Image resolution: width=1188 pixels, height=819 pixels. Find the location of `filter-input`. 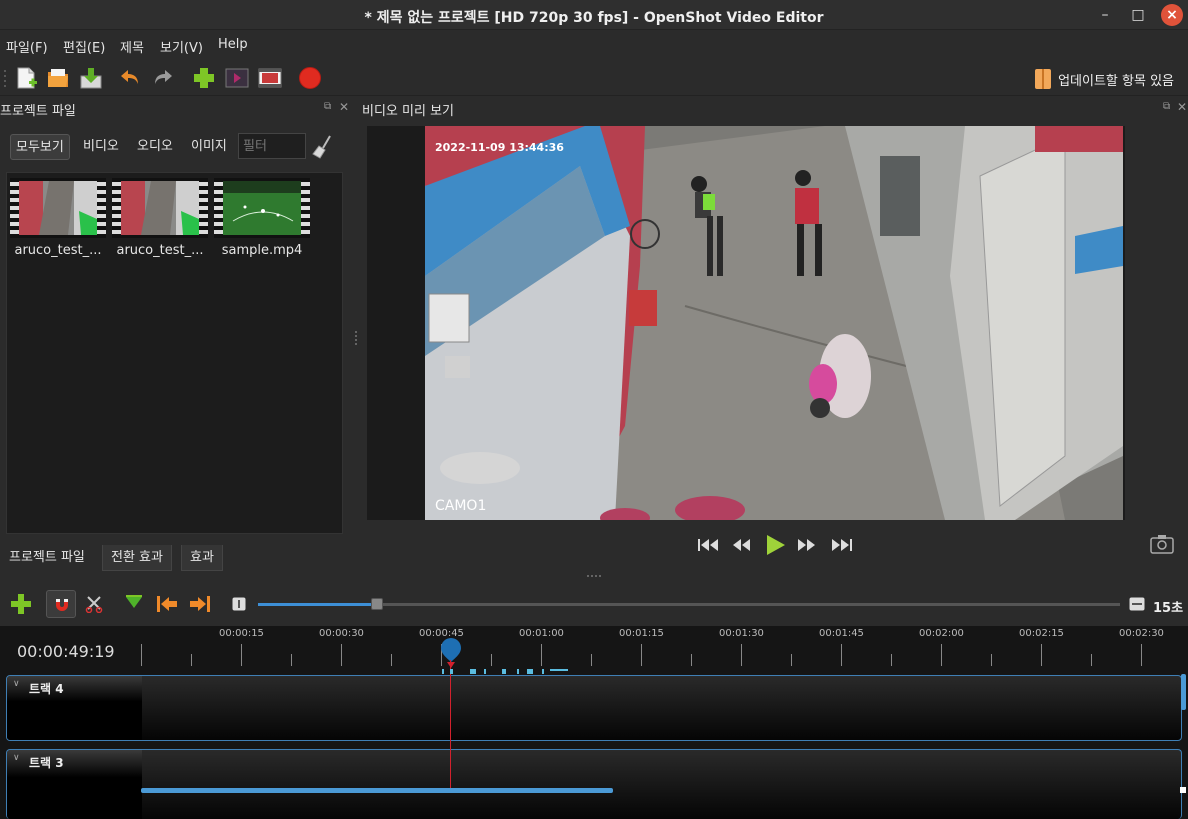

filter-input is located at coordinates (272, 146).